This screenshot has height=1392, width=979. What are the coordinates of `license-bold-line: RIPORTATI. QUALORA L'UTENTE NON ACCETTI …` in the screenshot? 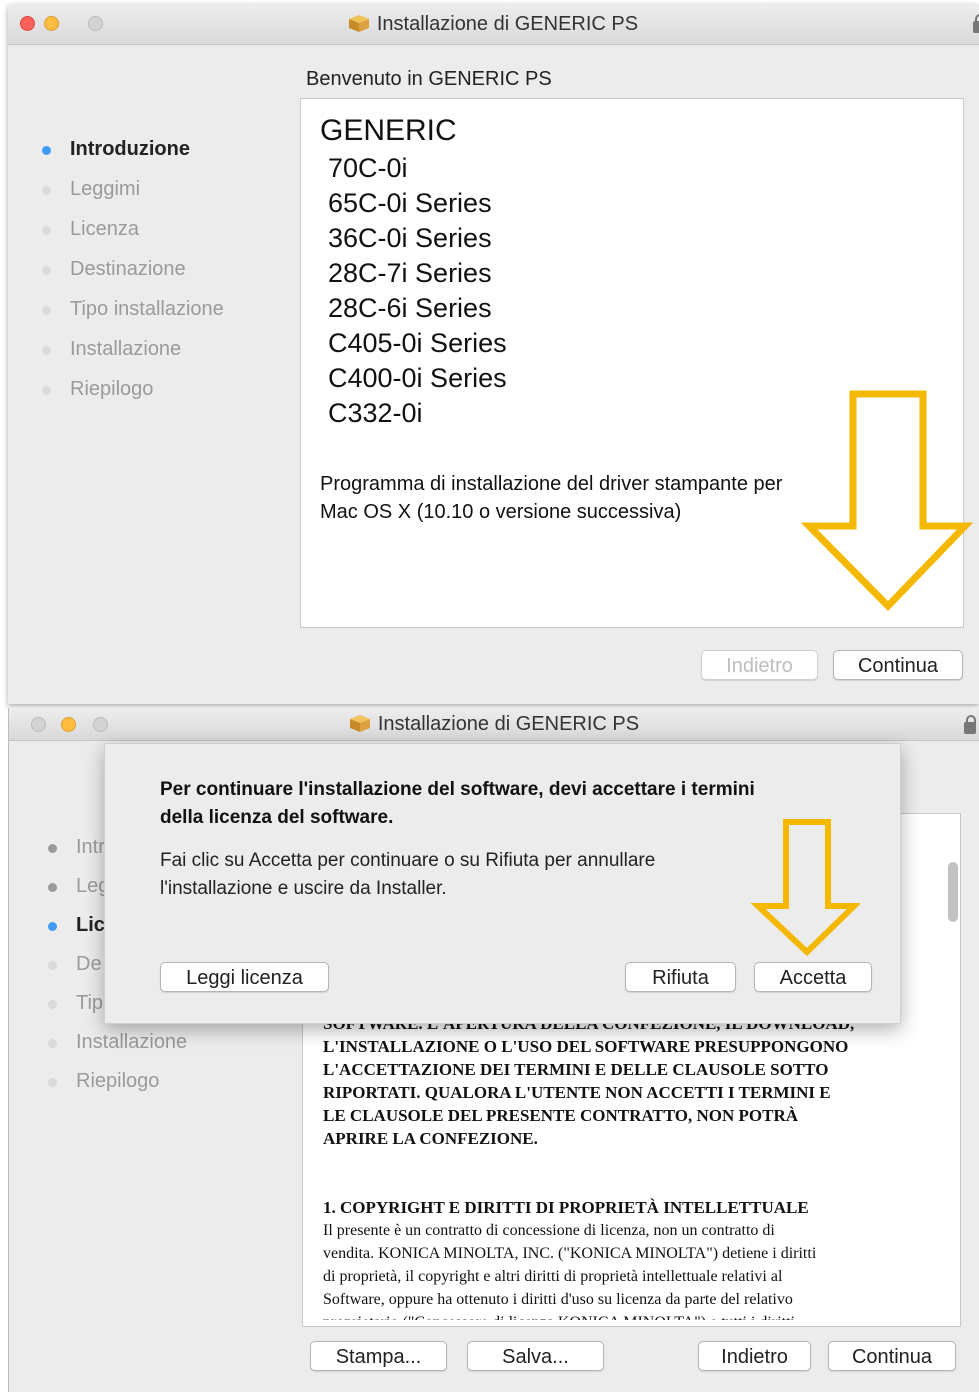 It's located at (577, 1092).